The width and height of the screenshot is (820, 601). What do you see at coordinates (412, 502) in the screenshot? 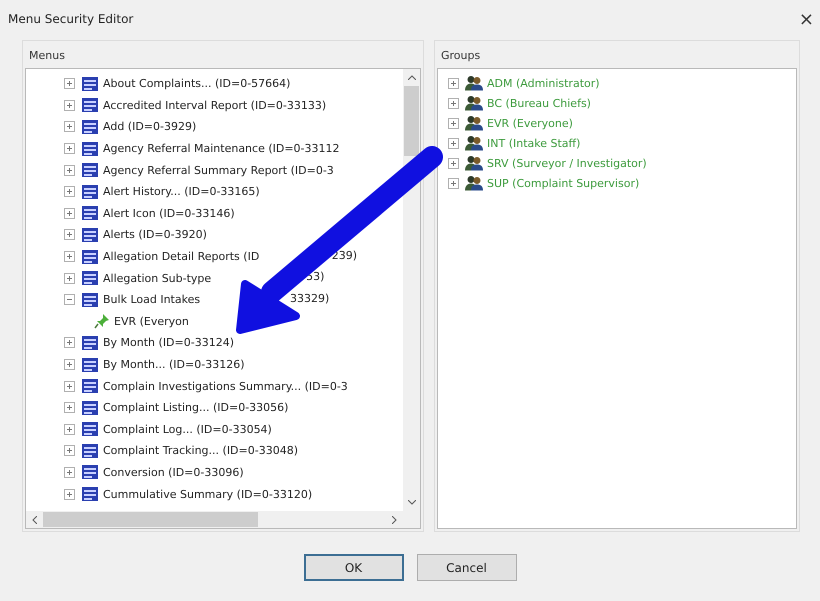
I see `scroll-down-icon` at bounding box center [412, 502].